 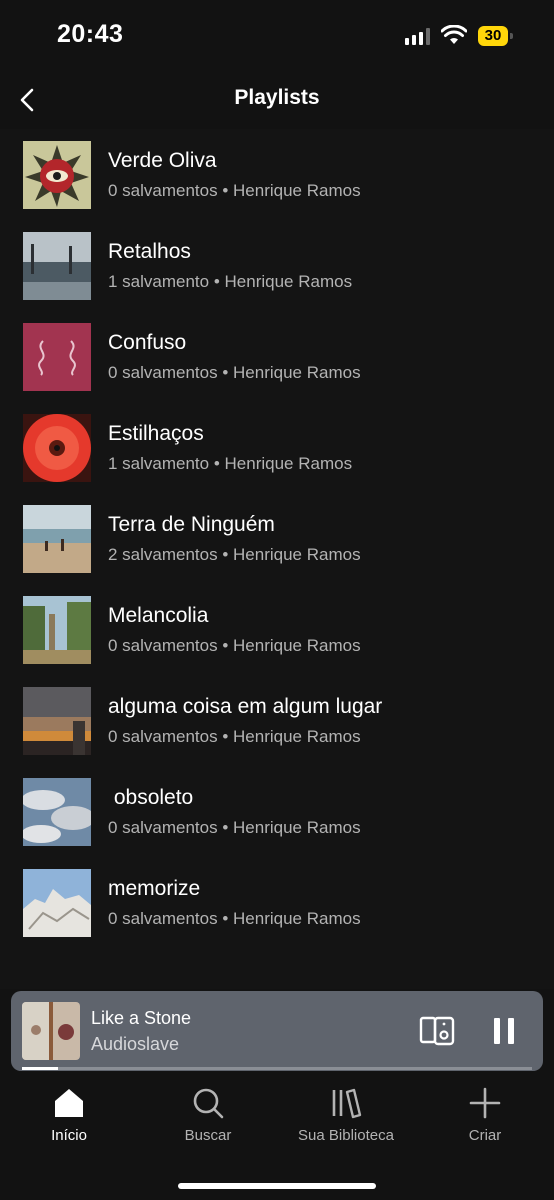 What do you see at coordinates (149, 251) in the screenshot?
I see `playlist-title: Retalhos` at bounding box center [149, 251].